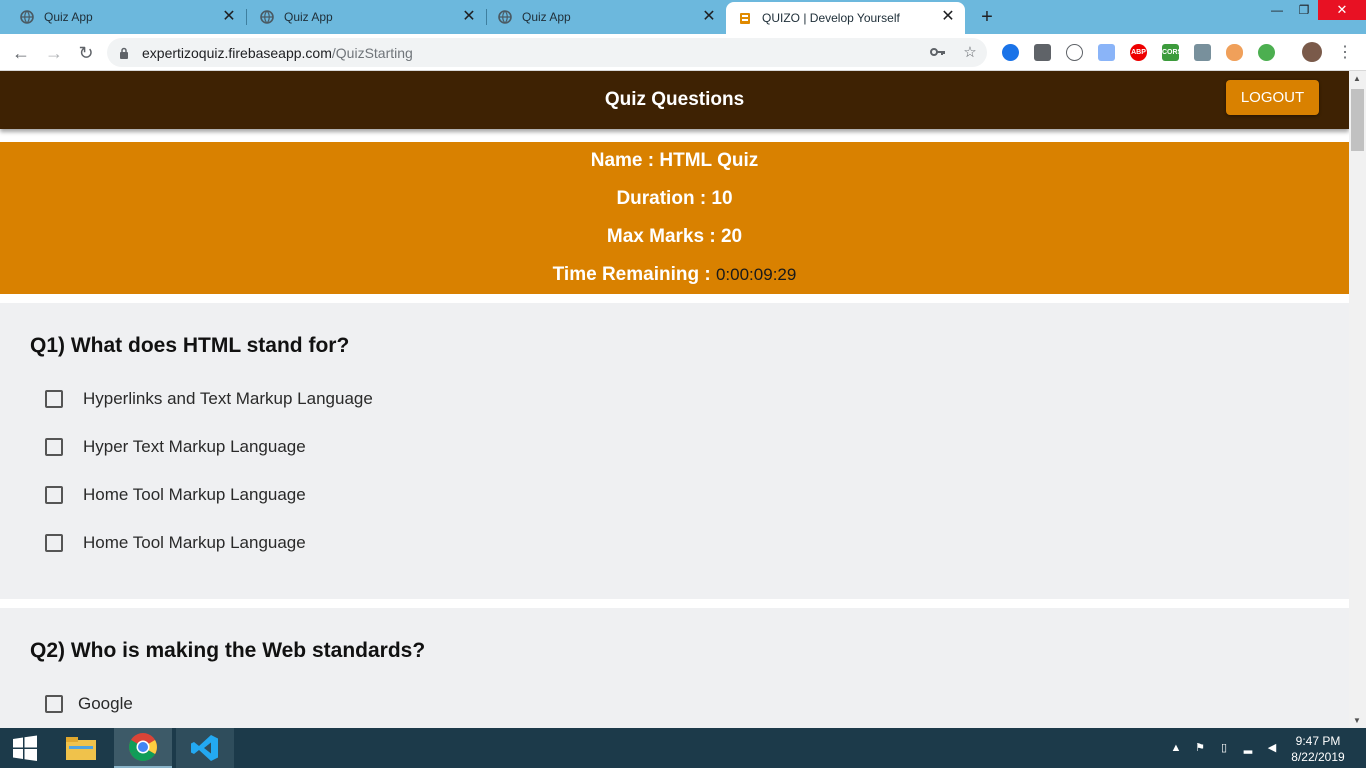 The height and width of the screenshot is (768, 1366). Describe the element at coordinates (237, 53) in the screenshot. I see `url-domain: expertizoquiz.firebaseapp.com` at that location.